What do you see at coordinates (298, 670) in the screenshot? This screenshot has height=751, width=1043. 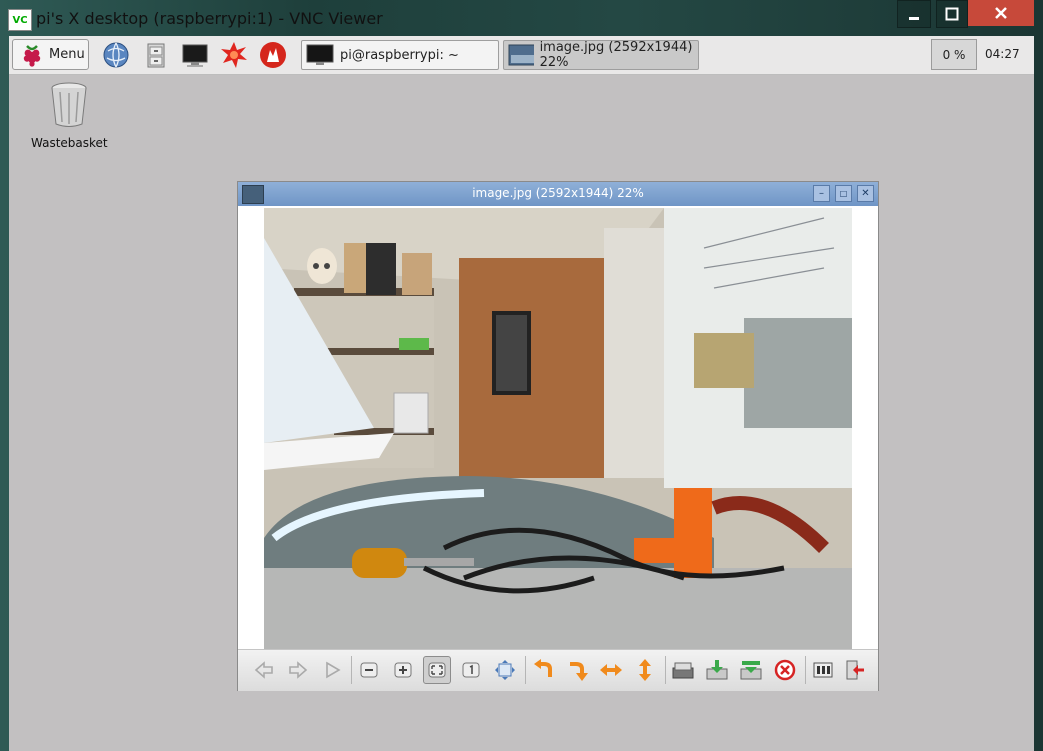 I see `next-icon` at bounding box center [298, 670].